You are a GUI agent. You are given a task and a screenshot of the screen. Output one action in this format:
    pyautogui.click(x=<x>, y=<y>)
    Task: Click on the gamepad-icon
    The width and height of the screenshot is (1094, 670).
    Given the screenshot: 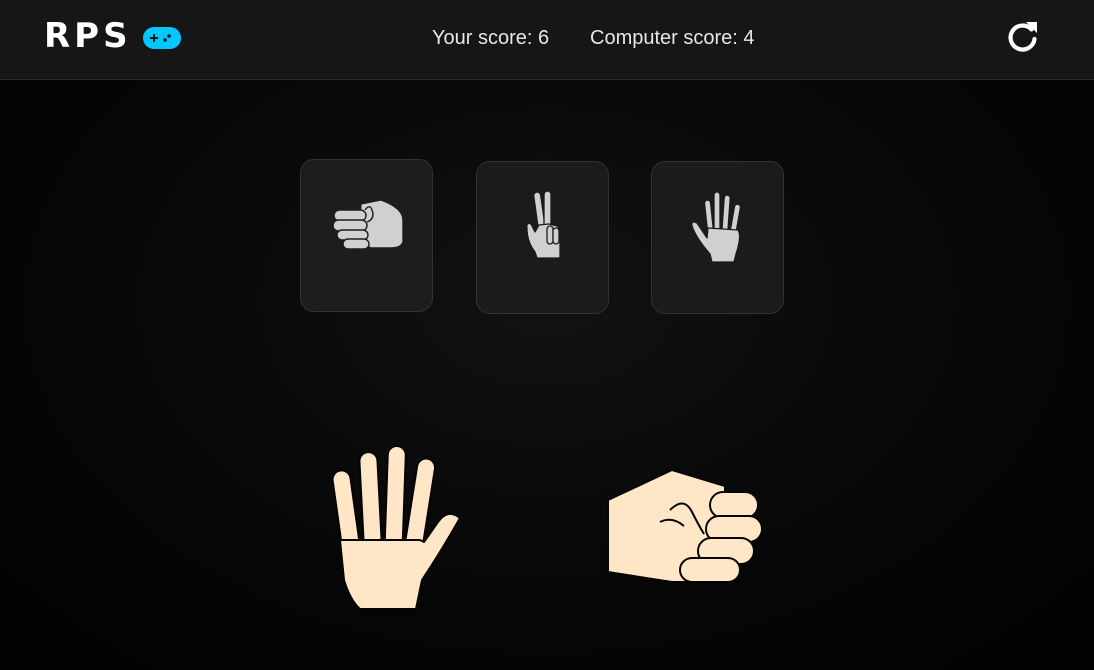 What is the action you would take?
    pyautogui.click(x=162, y=38)
    